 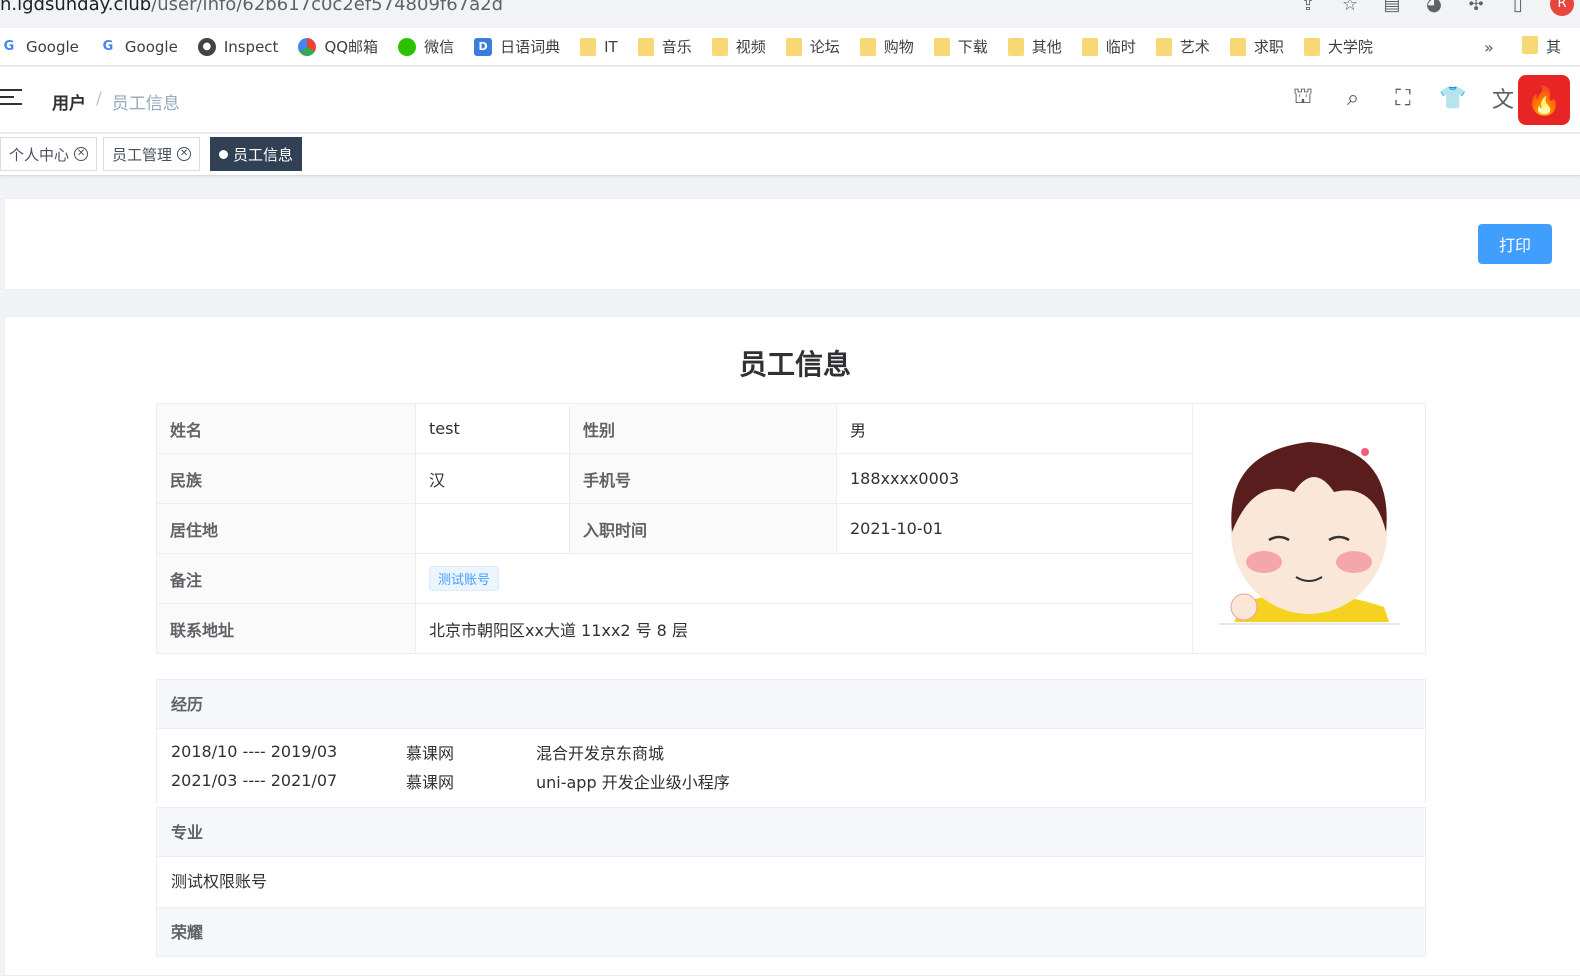 What do you see at coordinates (286, 528) in the screenshot?
I see `label-residence: 居住地` at bounding box center [286, 528].